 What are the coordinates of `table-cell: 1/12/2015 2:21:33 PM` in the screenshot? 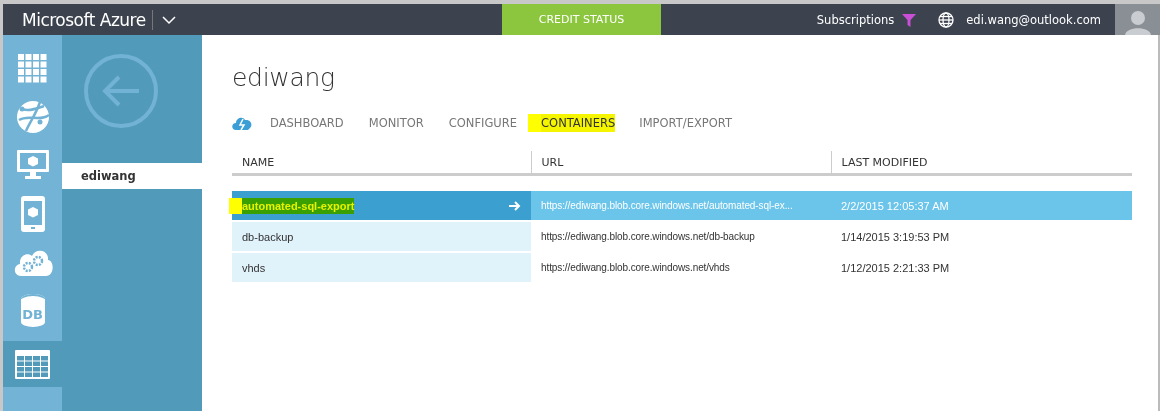 It's located at (981, 267).